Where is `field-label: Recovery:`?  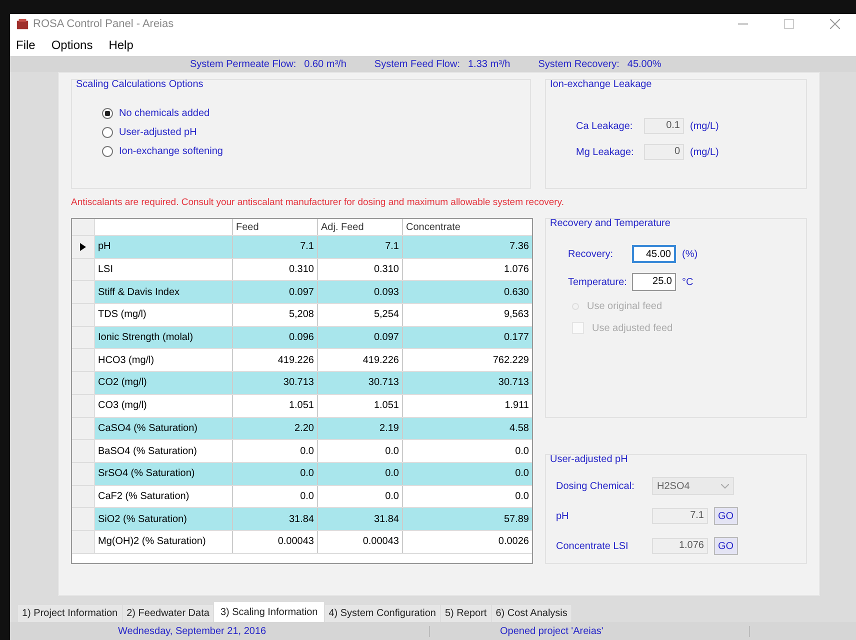
field-label: Recovery: is located at coordinates (591, 254).